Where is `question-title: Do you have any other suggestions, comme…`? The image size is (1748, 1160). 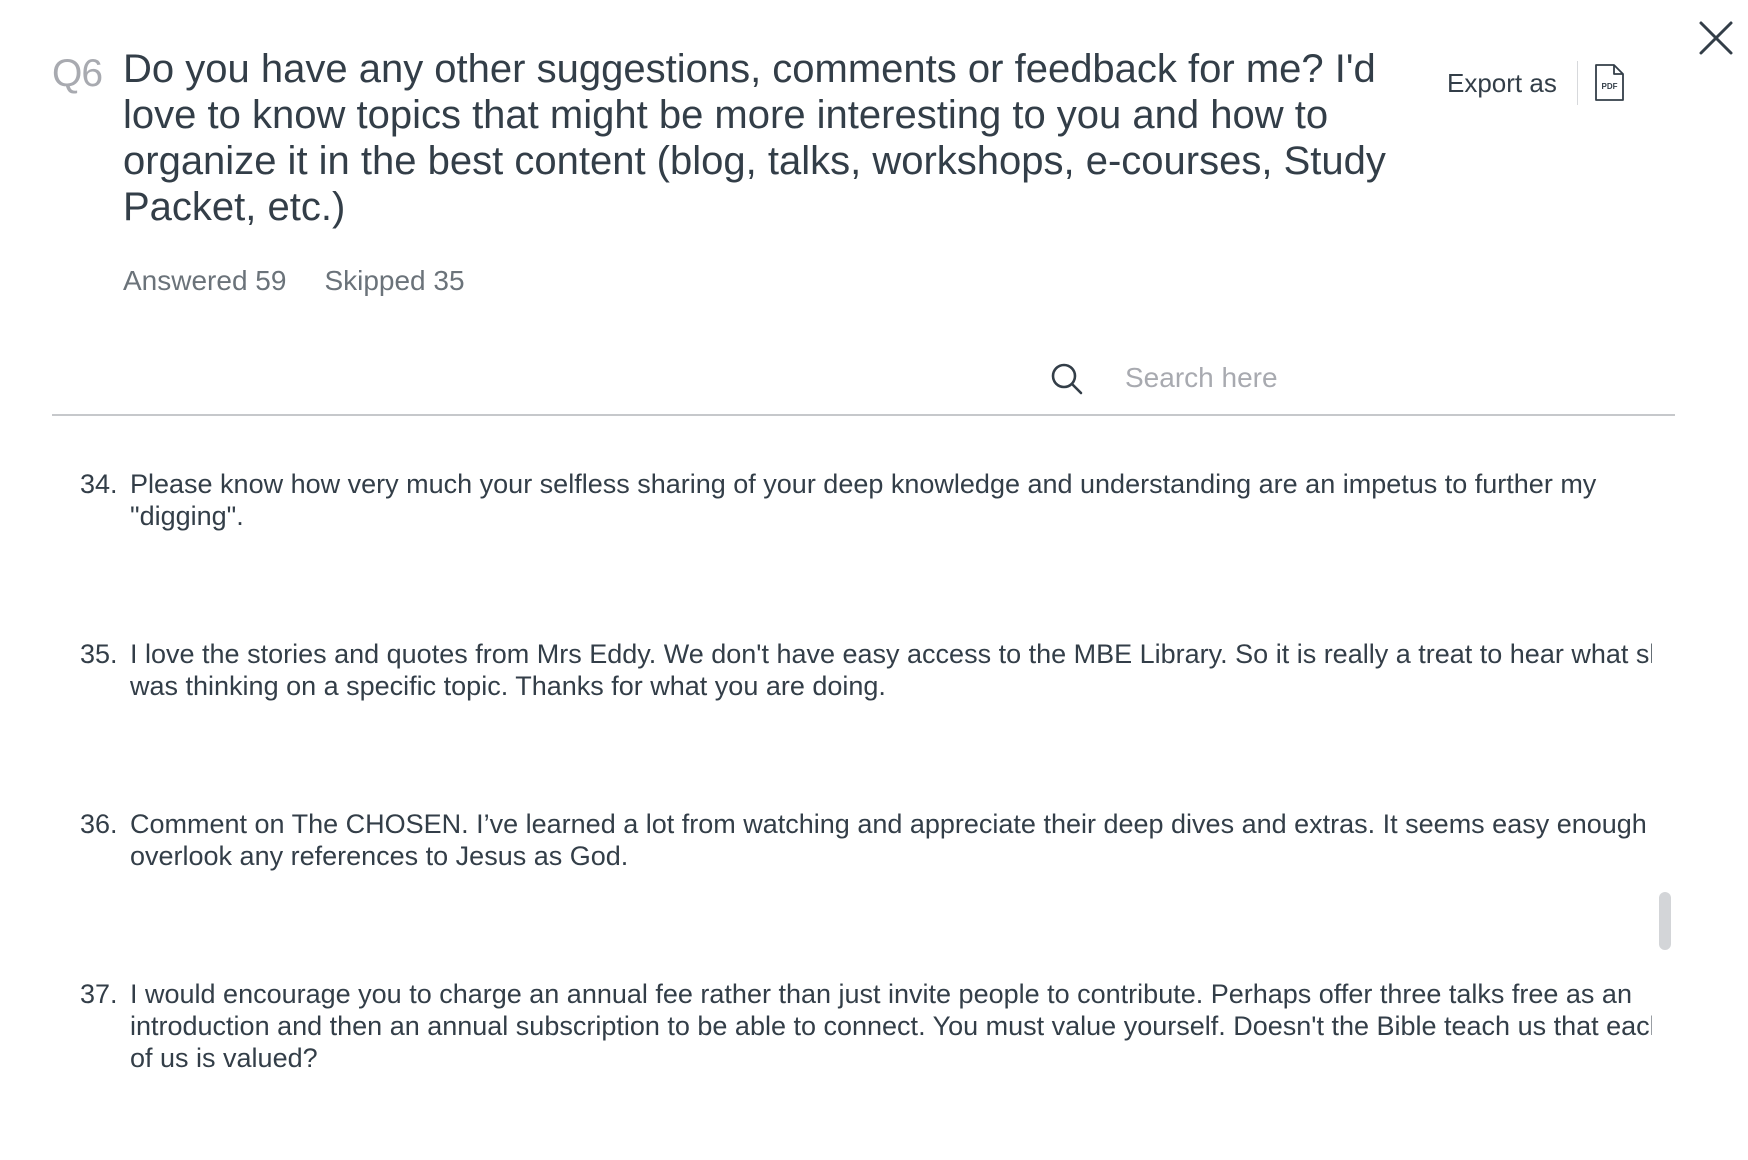
question-title: Do you have any other suggestions, comme… is located at coordinates (754, 138).